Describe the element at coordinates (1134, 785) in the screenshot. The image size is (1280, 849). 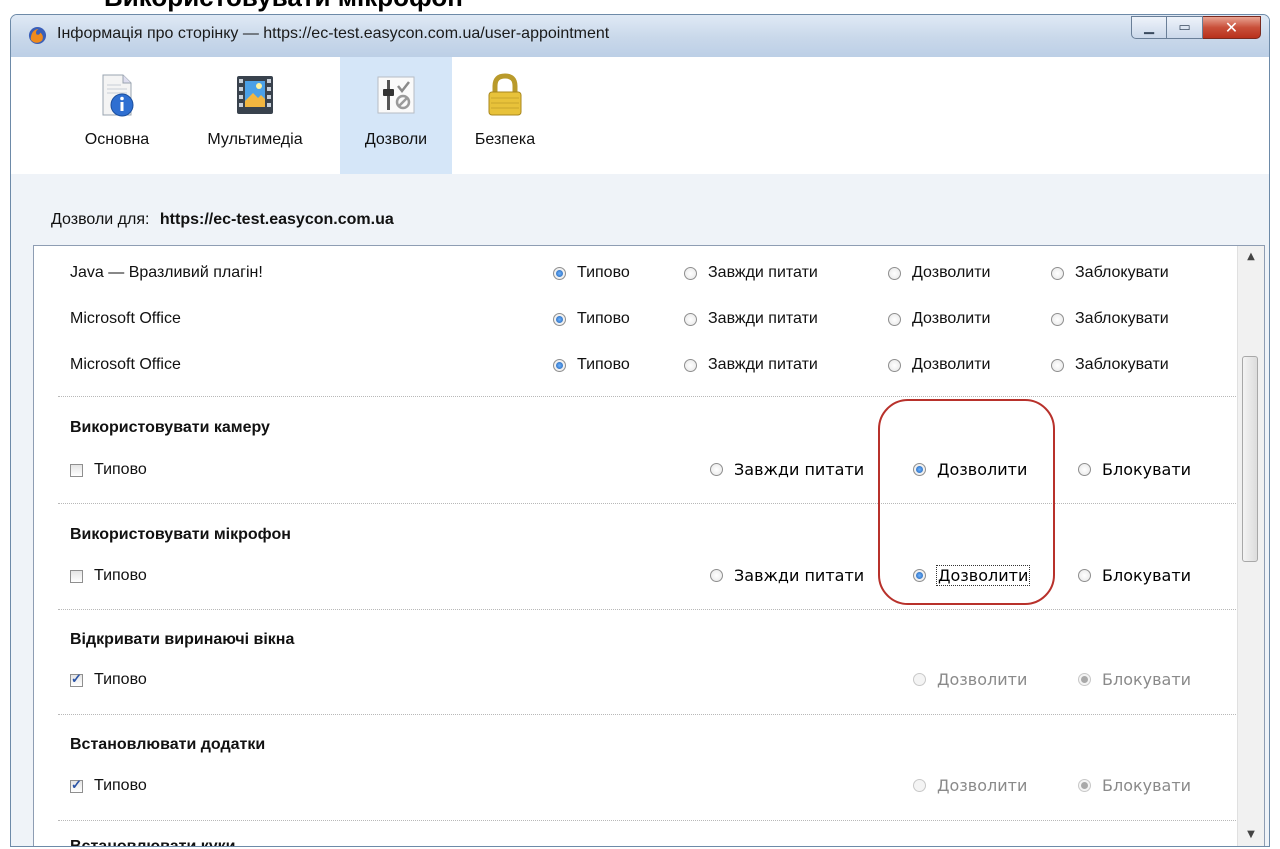
I see `radio-block-addons: Блокувати` at that location.